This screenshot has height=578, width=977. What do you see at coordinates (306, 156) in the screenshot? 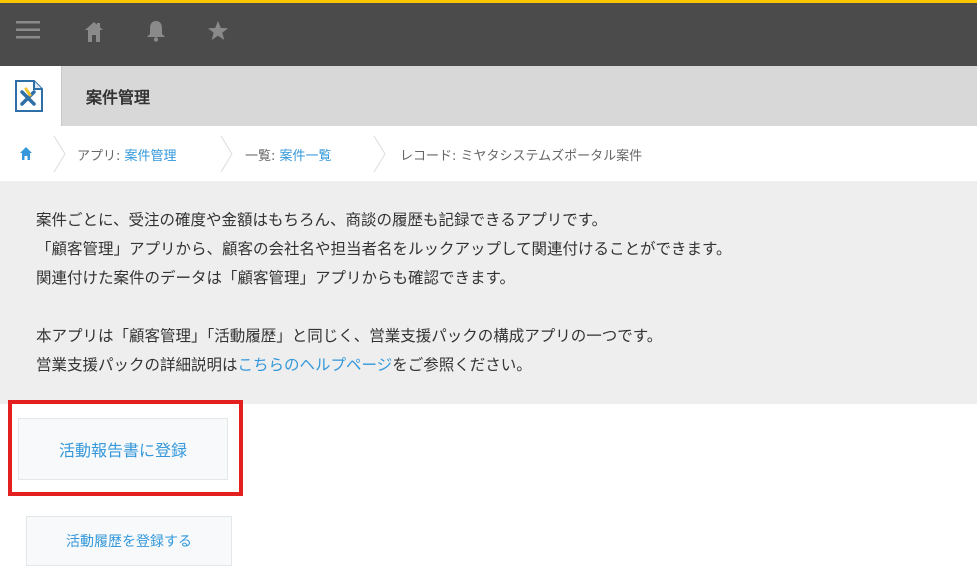
I see `breadcrumb-list-link: 案件一覧` at bounding box center [306, 156].